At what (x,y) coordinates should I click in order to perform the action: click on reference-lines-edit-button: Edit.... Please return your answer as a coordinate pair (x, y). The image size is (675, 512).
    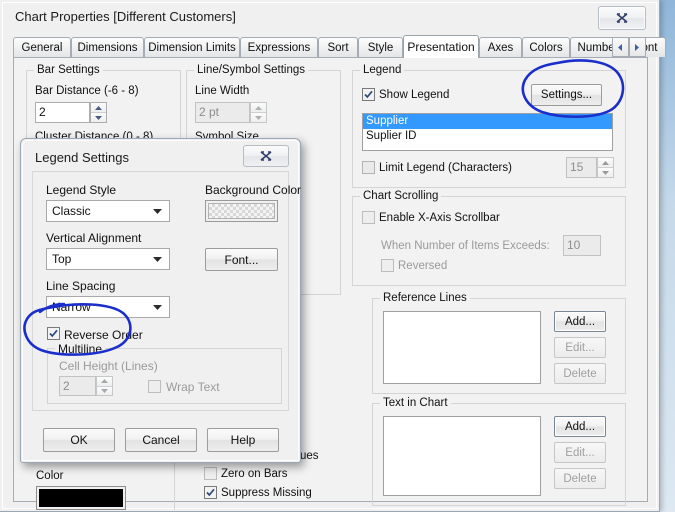
    Looking at the image, I should click on (580, 347).